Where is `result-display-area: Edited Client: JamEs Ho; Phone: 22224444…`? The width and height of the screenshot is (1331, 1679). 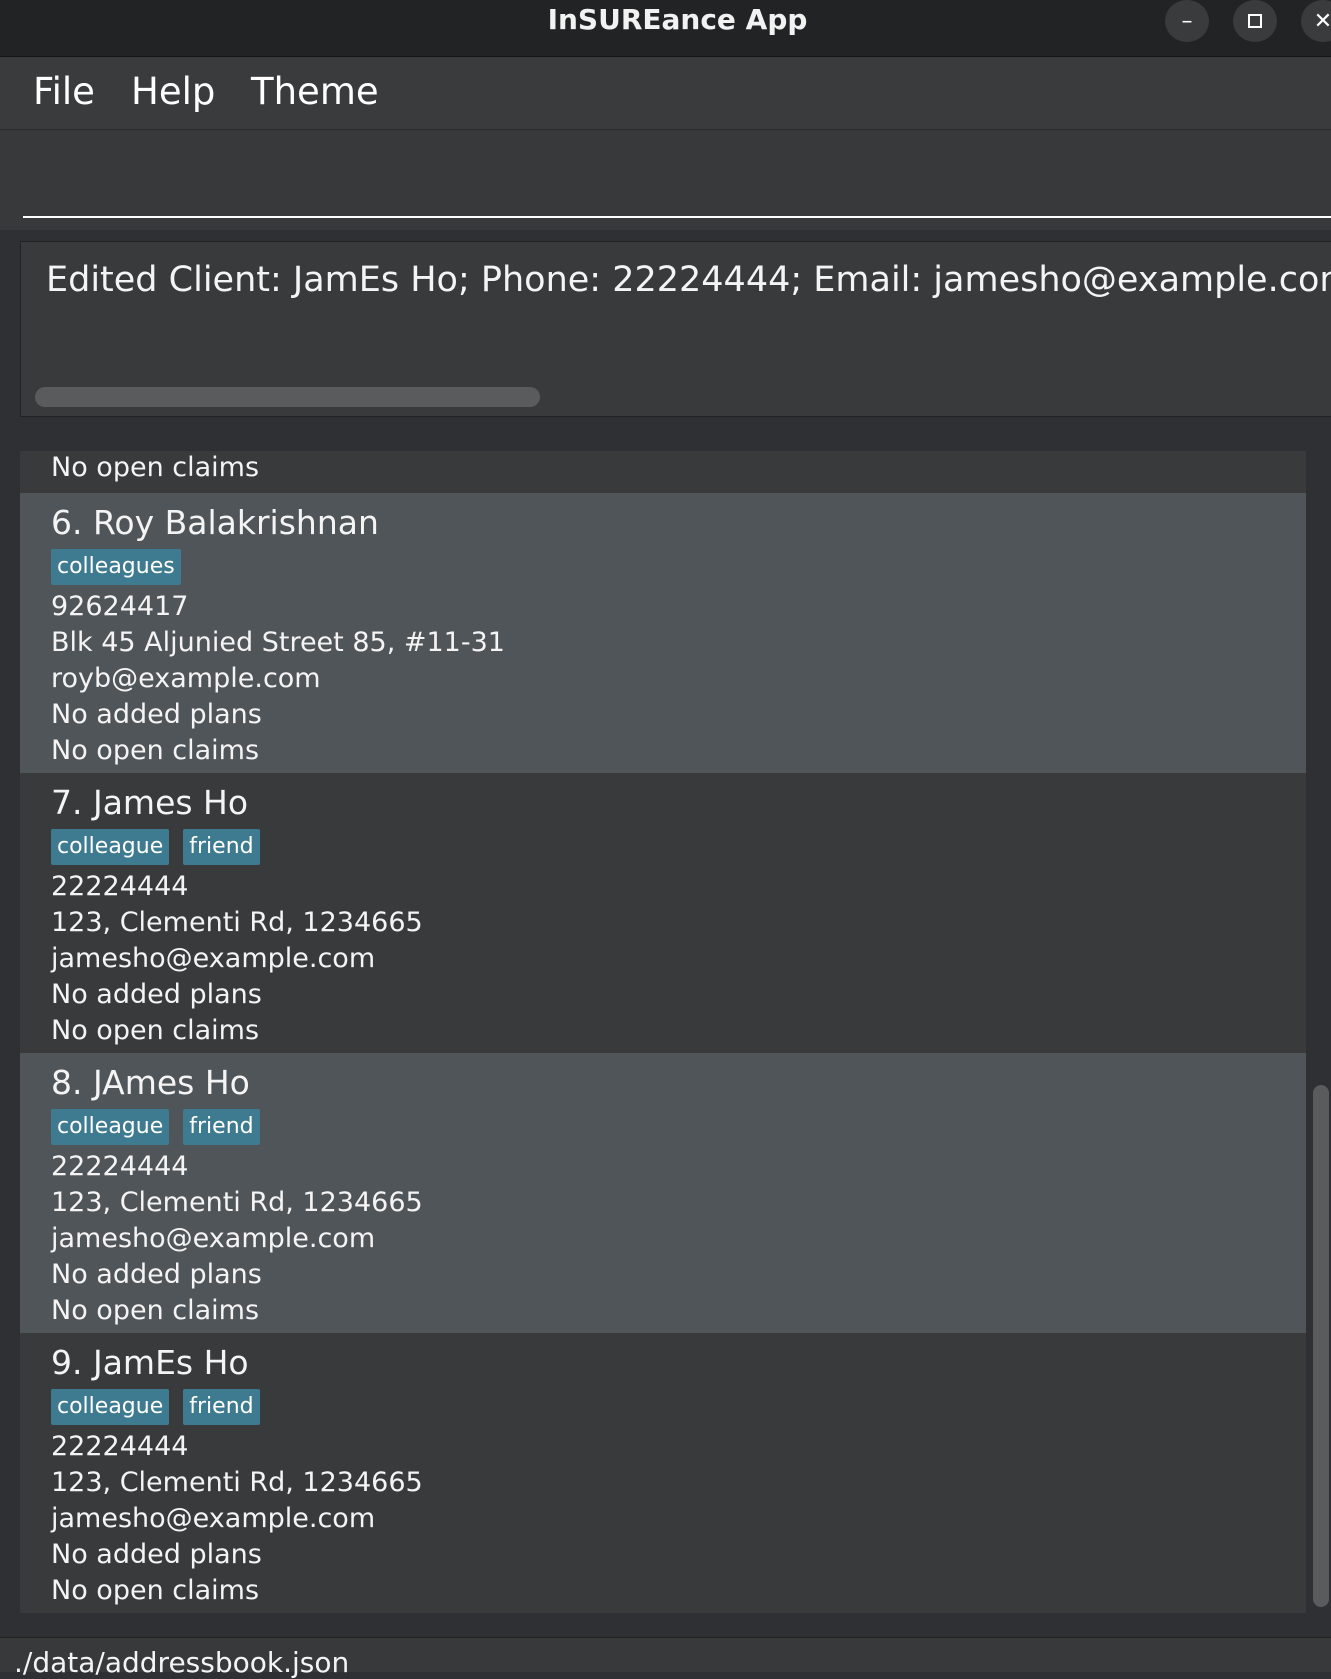
result-display-area: Edited Client: JamEs Ho; Phone: 22224444… is located at coordinates (665, 331).